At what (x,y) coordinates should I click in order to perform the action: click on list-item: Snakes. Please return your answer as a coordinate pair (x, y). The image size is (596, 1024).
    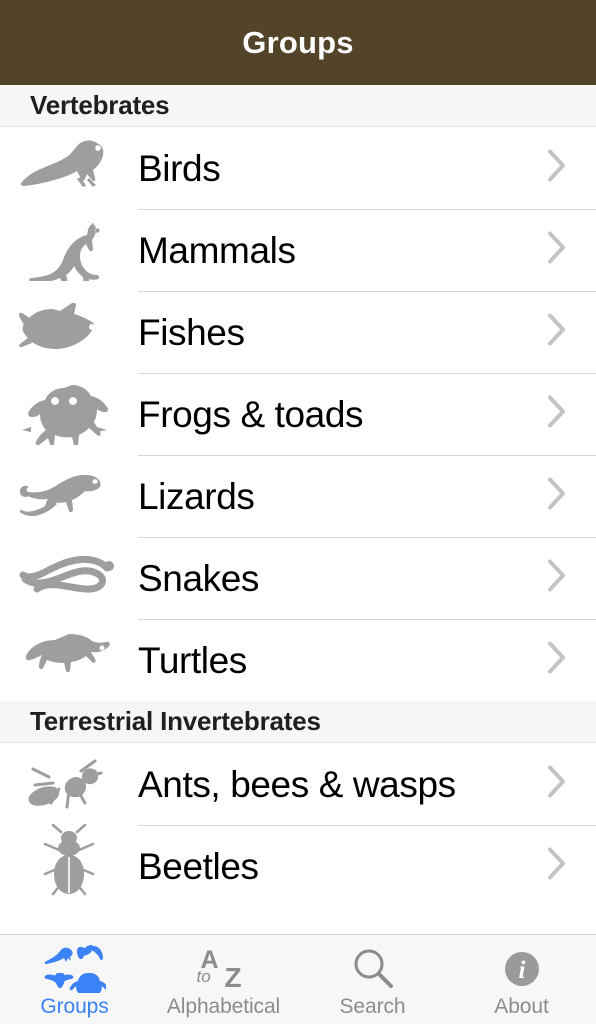
    Looking at the image, I should click on (298, 578).